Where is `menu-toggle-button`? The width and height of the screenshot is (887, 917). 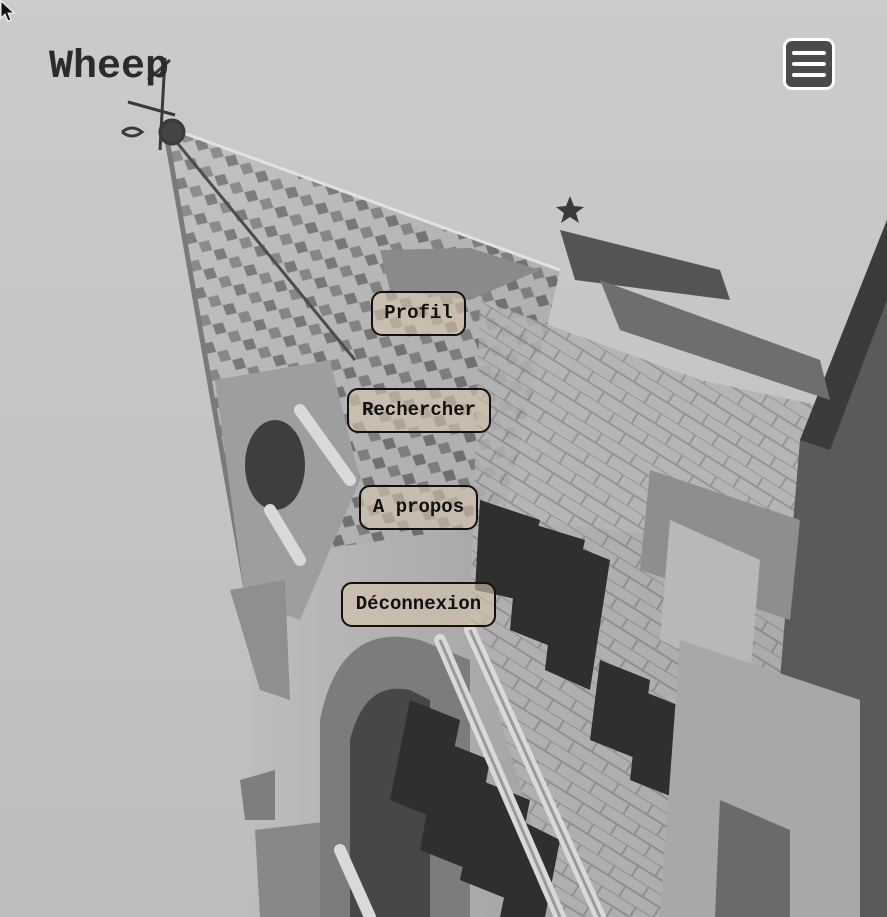 menu-toggle-button is located at coordinates (809, 64).